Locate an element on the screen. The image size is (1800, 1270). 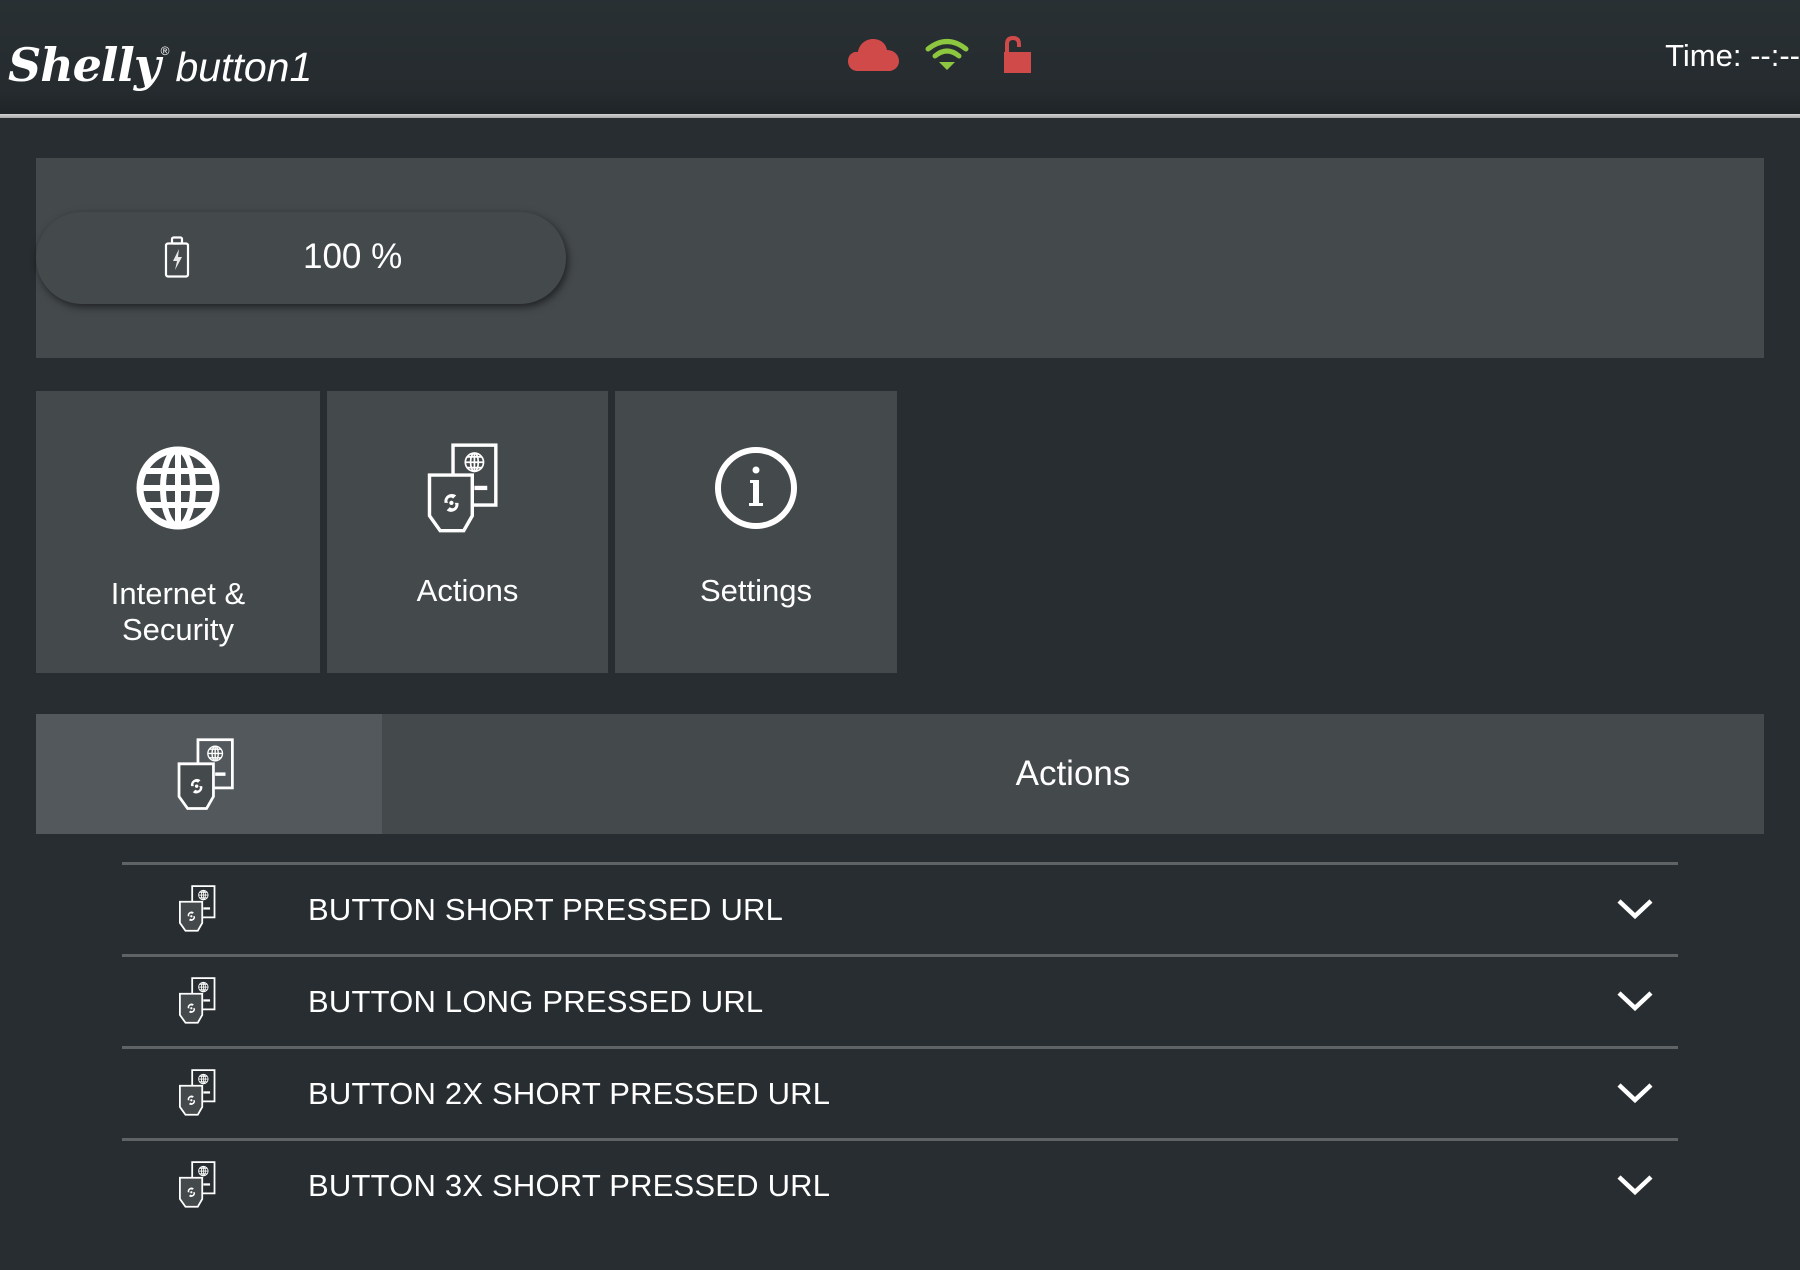
header-divider is located at coordinates (900, 116).